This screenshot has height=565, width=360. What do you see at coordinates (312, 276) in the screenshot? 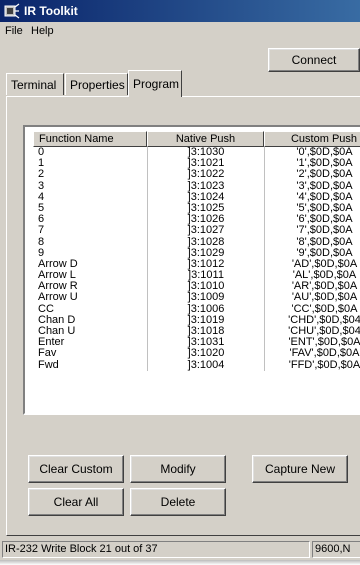
I see `custom-push-cell: 'AL',$0D,$0A` at bounding box center [312, 276].